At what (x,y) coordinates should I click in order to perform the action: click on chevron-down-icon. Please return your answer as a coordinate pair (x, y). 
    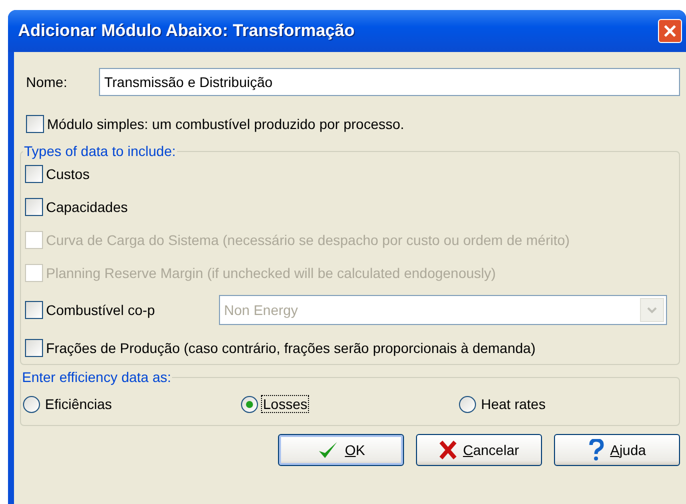
    Looking at the image, I should click on (652, 310).